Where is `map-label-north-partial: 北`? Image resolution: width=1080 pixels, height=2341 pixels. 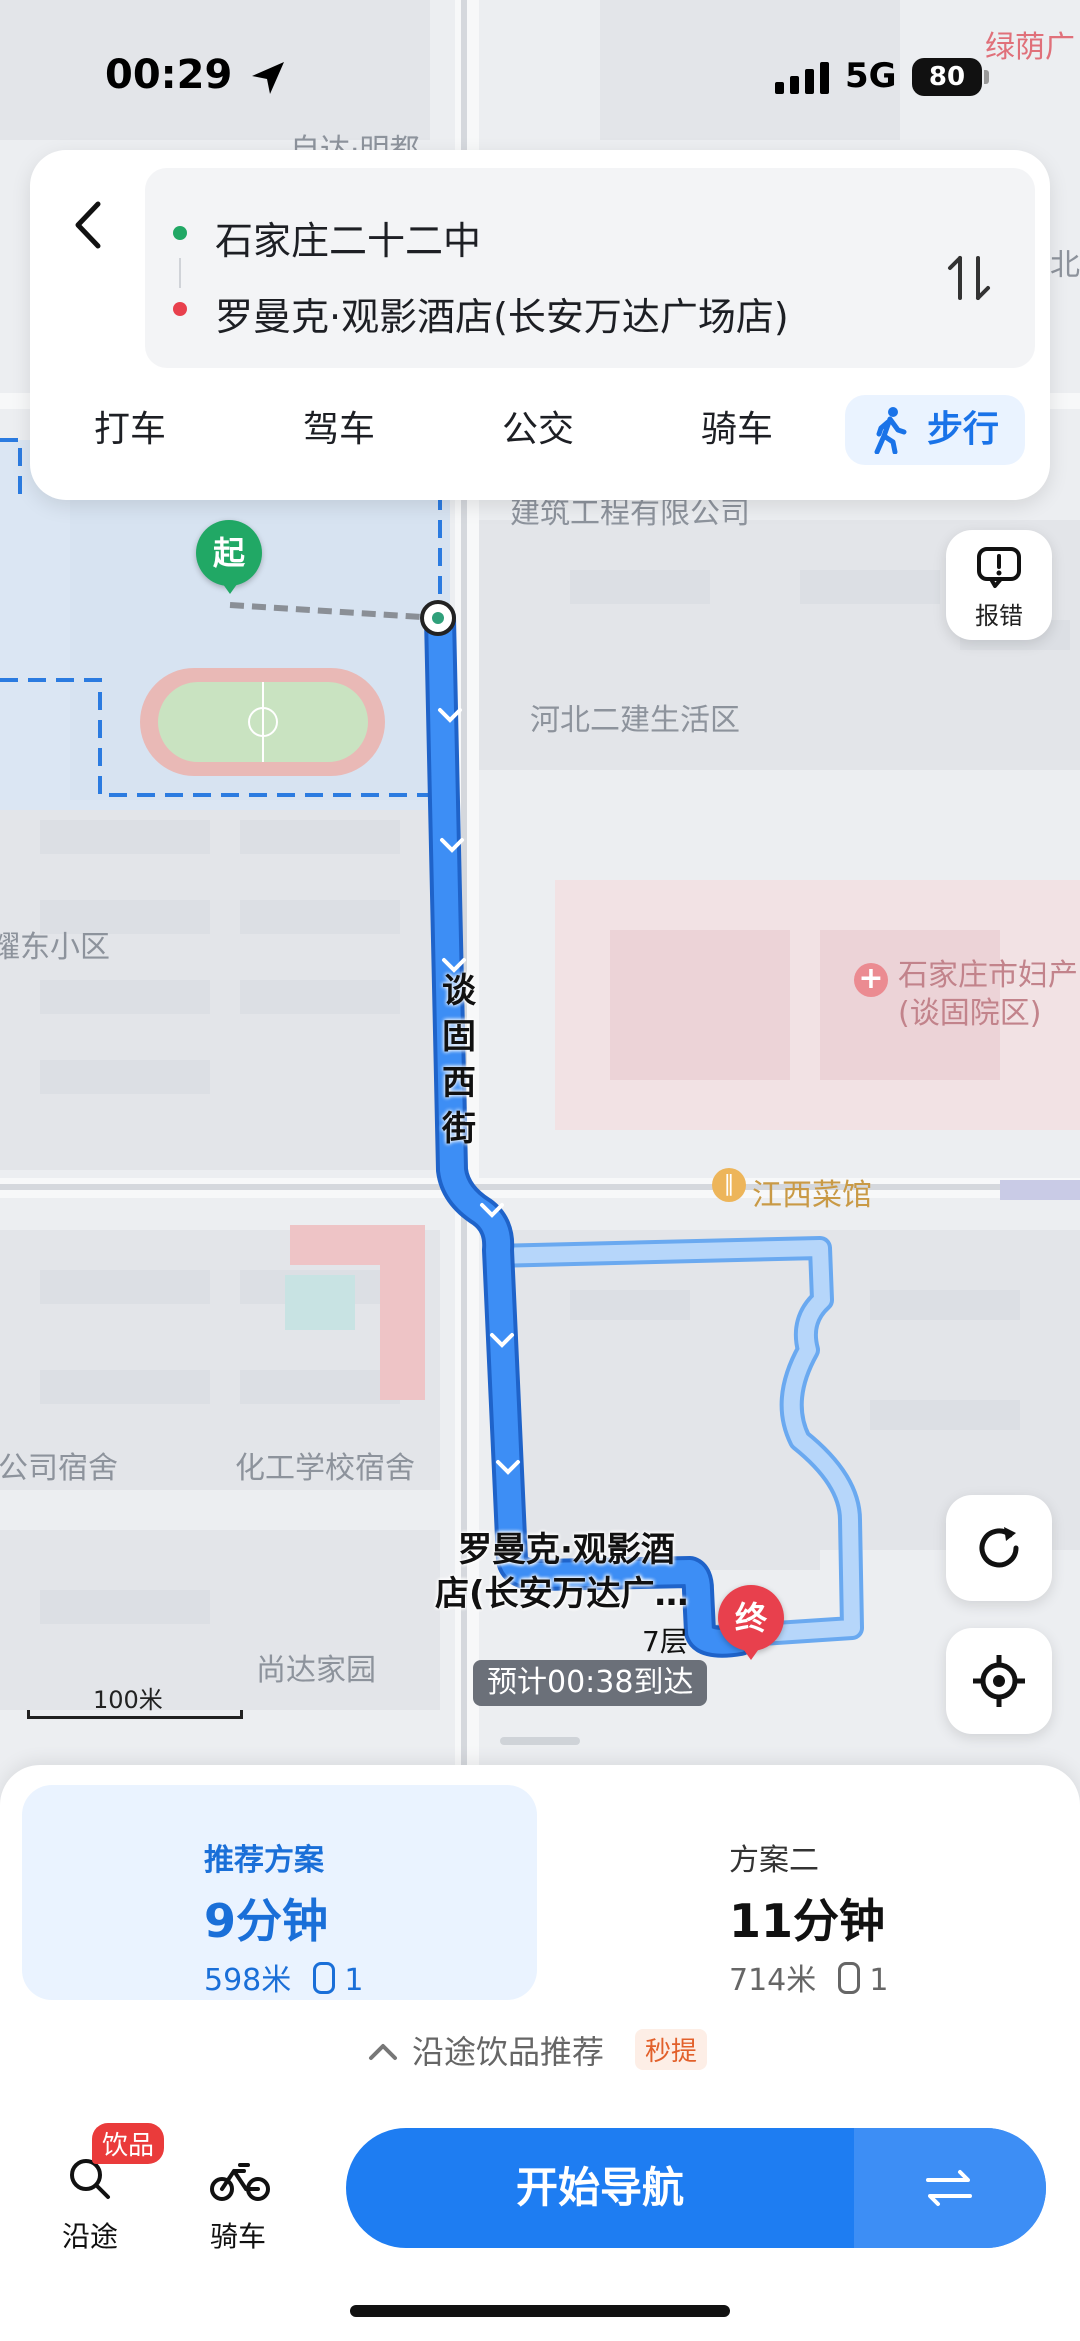 map-label-north-partial: 北 is located at coordinates (1065, 265).